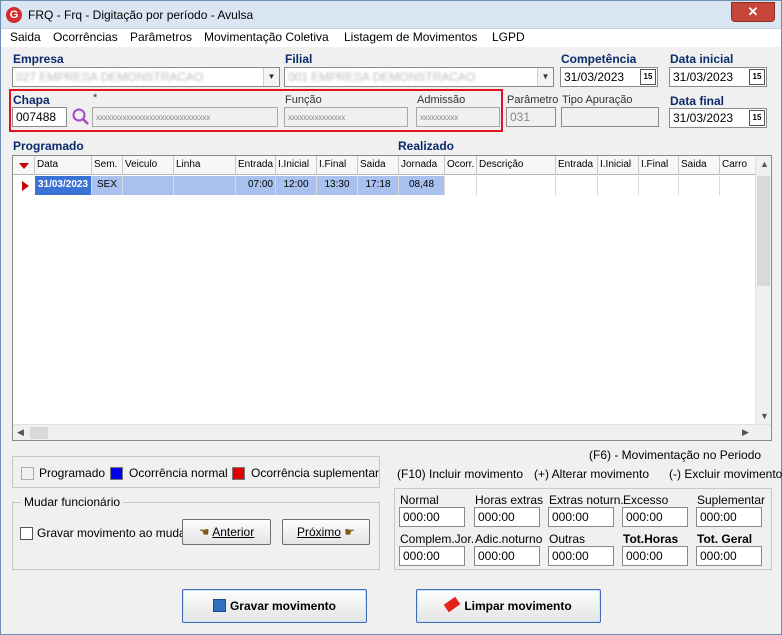 The height and width of the screenshot is (635, 782). I want to click on extras-noturn-field: 000:00, so click(581, 517).